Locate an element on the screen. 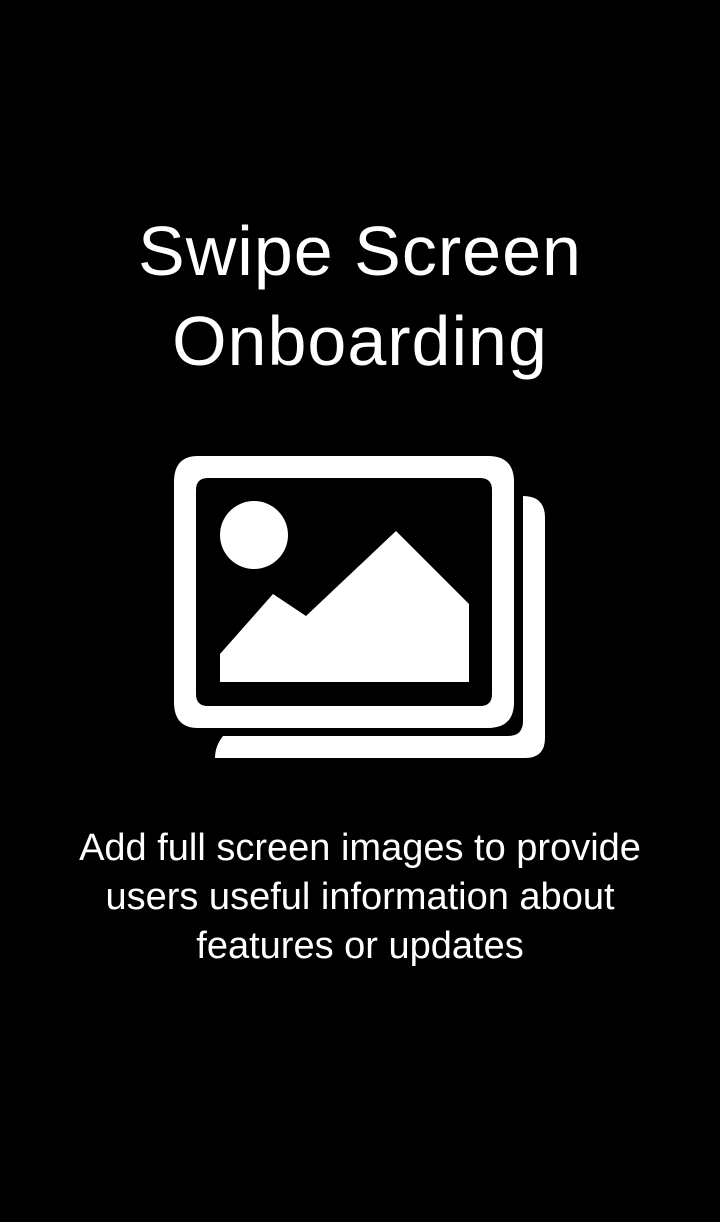 The image size is (720, 1222). onboarding-title-line-1: Swipe Screen is located at coordinates (360, 251).